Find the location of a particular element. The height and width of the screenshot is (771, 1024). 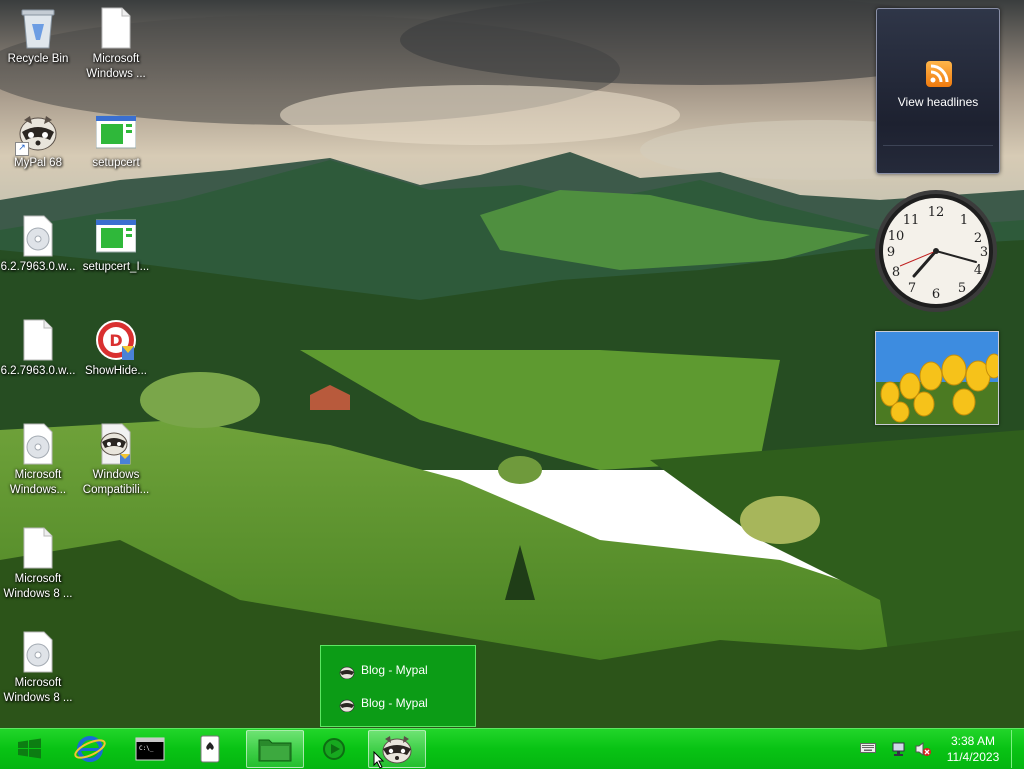

svg-text: 3 is located at coordinates (984, 252).